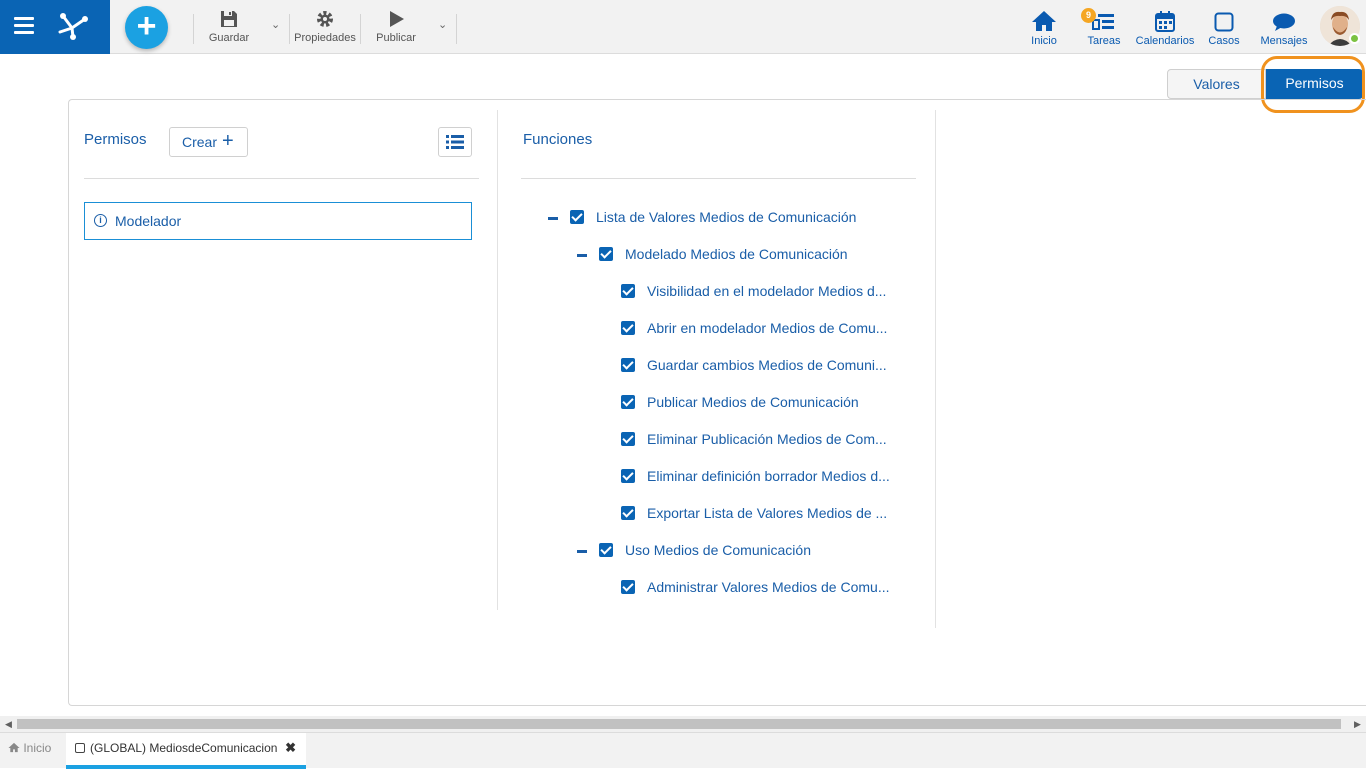 This screenshot has height=769, width=1366. I want to click on crear-label: Crear, so click(200, 142).